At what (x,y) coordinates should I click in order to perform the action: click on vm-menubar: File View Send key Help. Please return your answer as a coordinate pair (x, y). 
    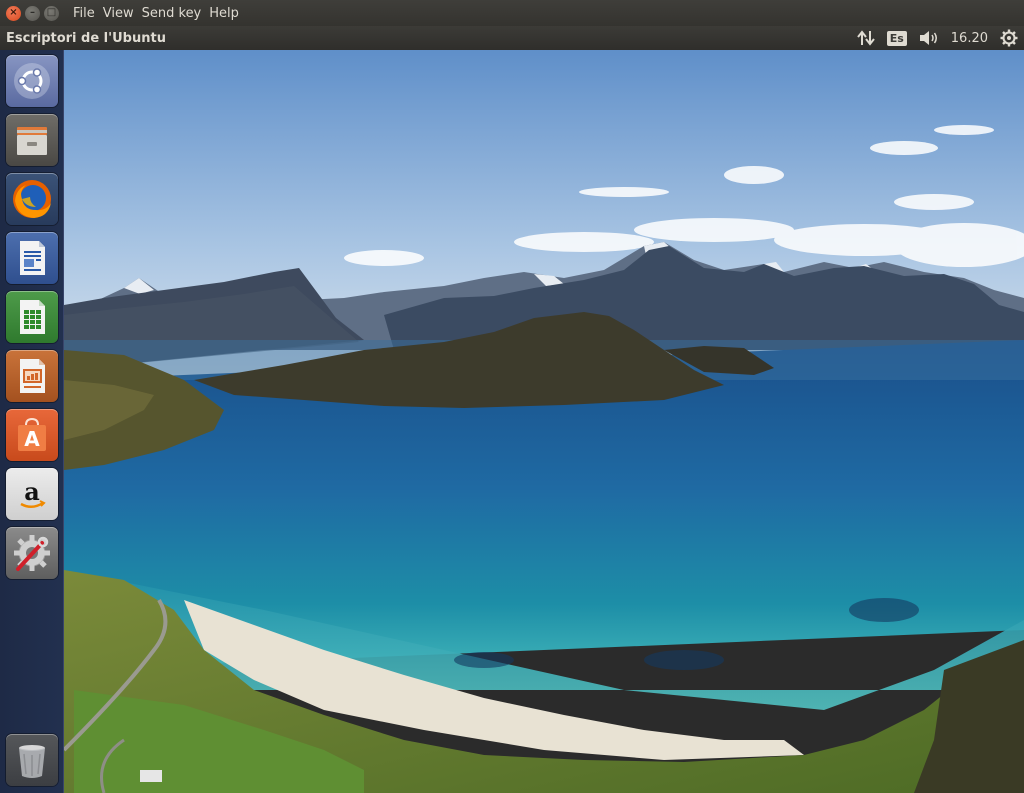
    Looking at the image, I should click on (160, 13).